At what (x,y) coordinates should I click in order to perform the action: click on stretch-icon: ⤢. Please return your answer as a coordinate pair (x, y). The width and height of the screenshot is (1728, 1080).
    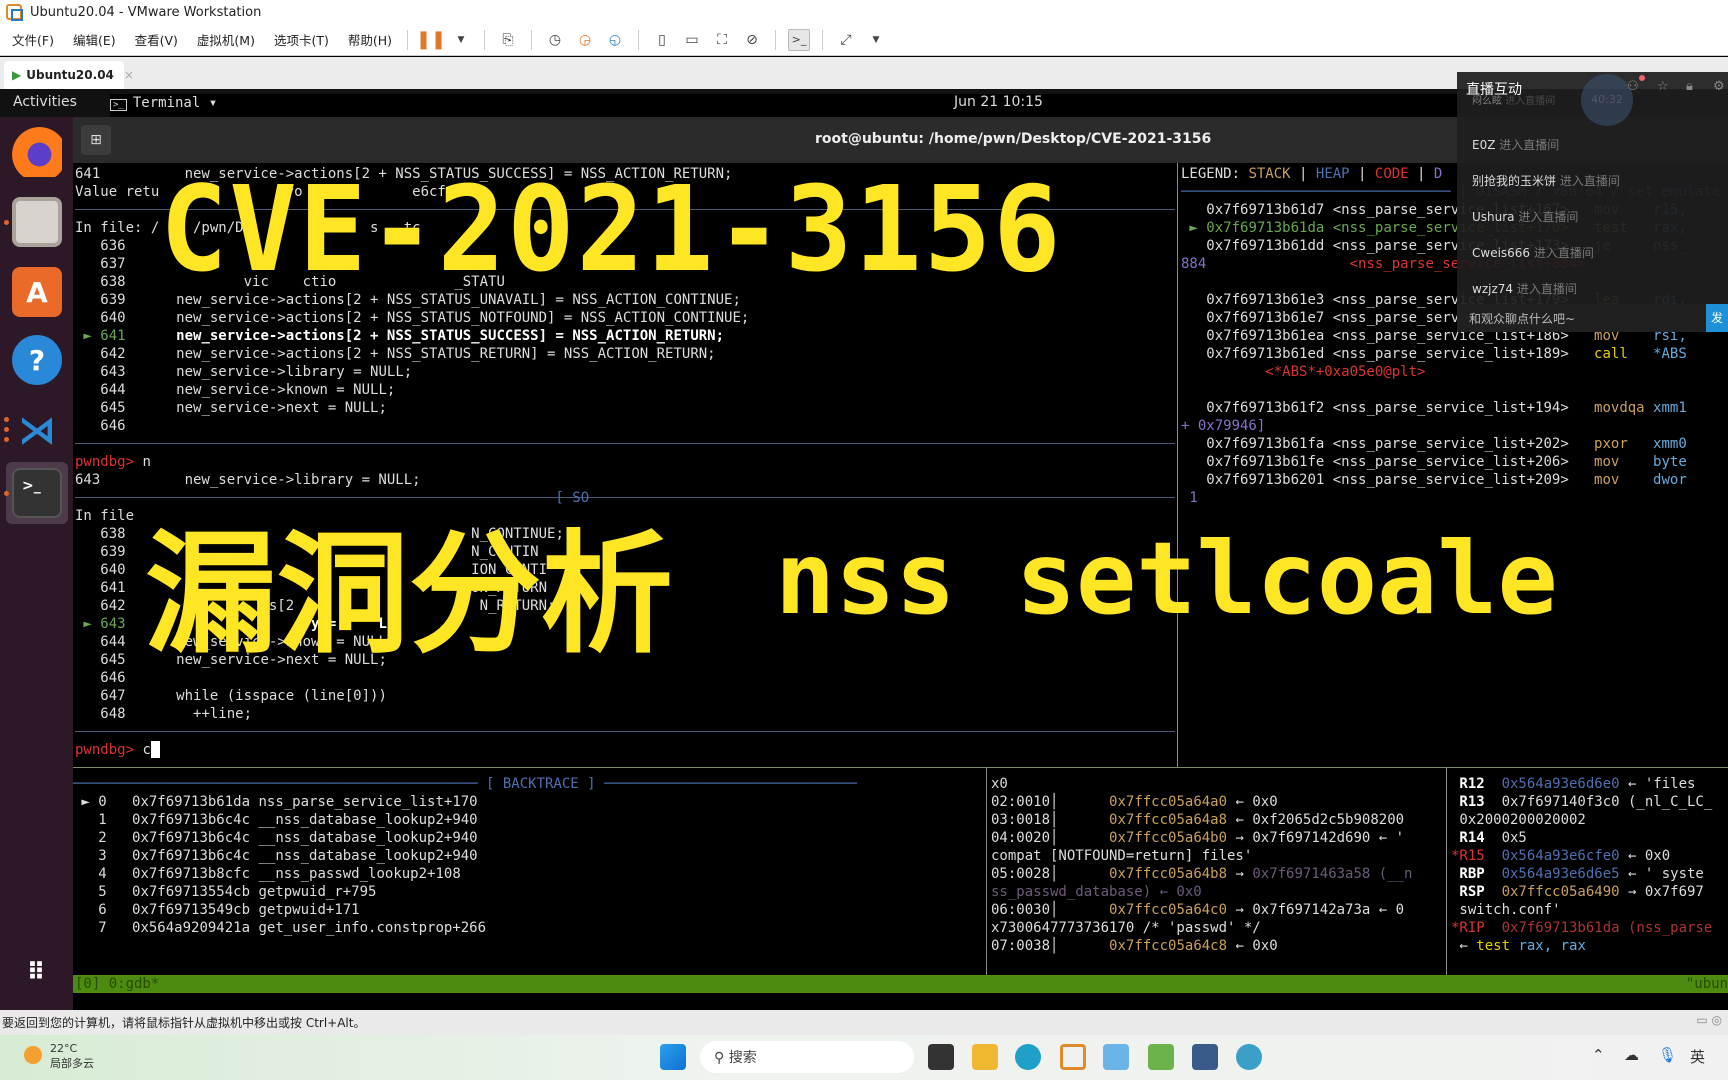
    Looking at the image, I should click on (846, 40).